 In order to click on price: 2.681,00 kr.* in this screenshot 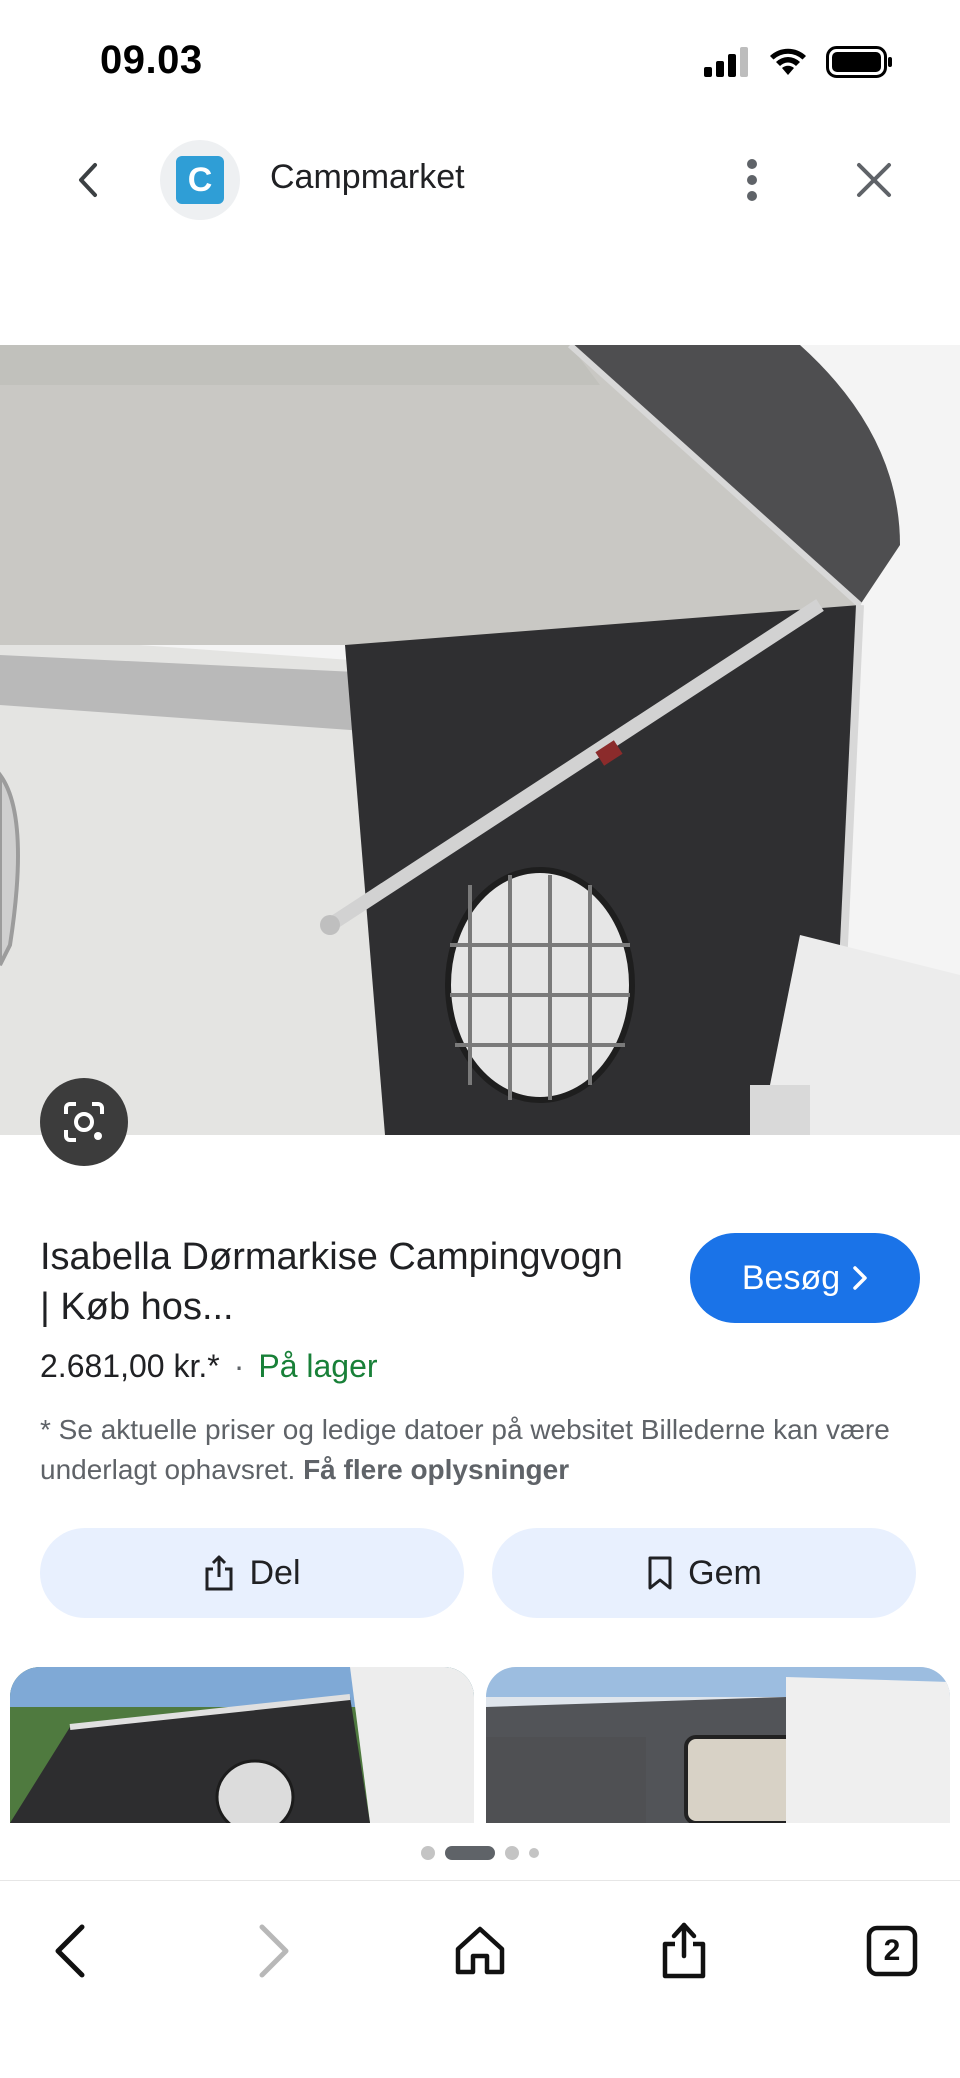, I will do `click(130, 1366)`.